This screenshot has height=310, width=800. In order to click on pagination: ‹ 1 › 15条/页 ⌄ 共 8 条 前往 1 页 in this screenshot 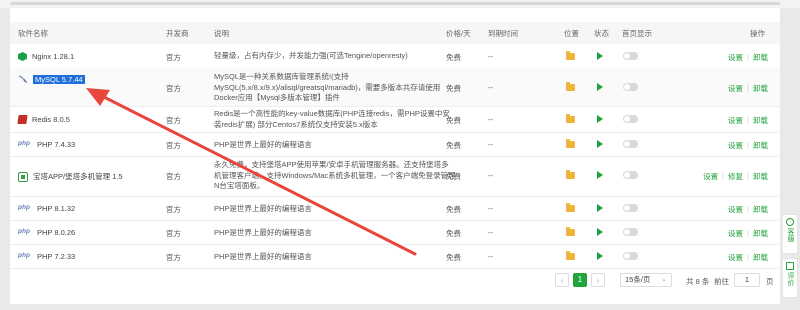, I will do `click(395, 281)`.